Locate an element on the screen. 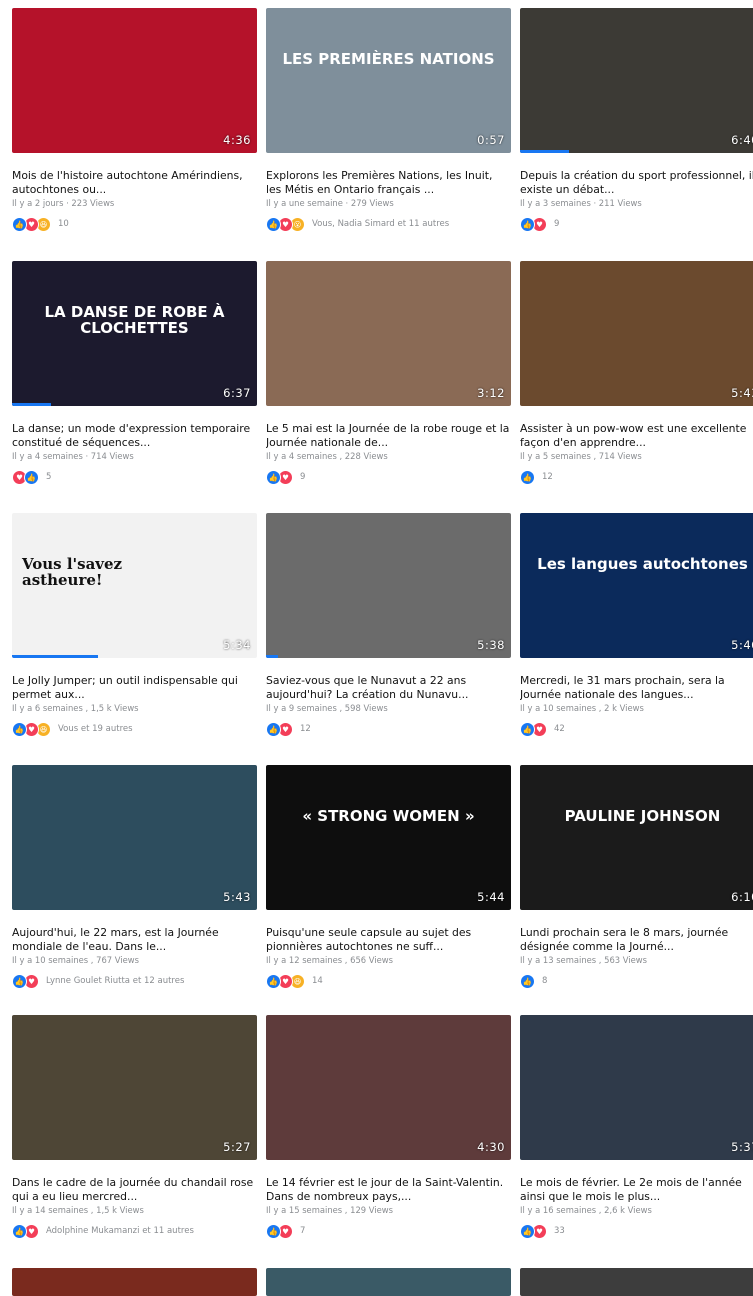  video-thumbnail: 5:38 is located at coordinates (388, 585).